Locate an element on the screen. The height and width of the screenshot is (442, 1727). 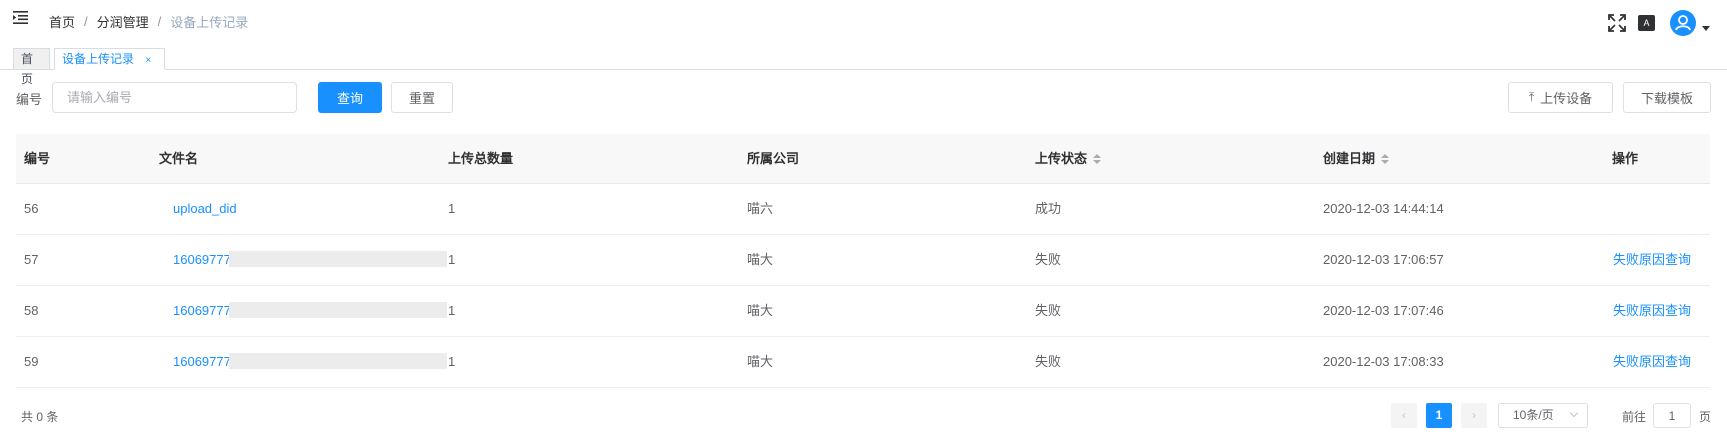
column-header-created-label: 创建日期 is located at coordinates (1349, 158).